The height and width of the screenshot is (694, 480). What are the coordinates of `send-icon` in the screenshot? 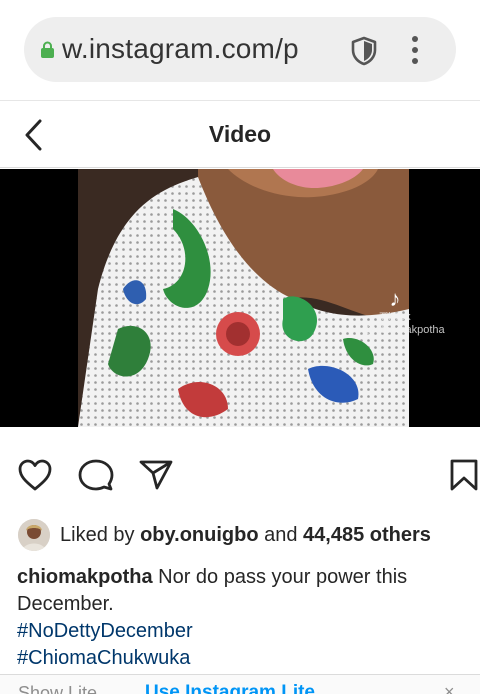 It's located at (156, 475).